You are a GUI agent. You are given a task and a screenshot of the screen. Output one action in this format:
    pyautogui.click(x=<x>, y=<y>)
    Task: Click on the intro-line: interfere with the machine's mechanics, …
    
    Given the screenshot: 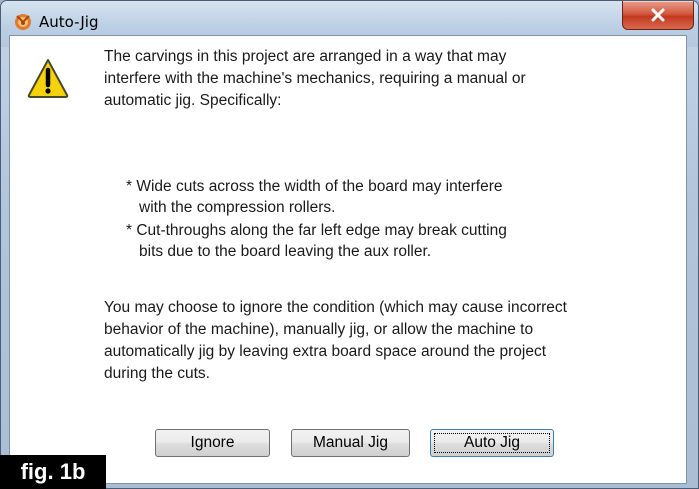 What is the action you would take?
    pyautogui.click(x=315, y=78)
    